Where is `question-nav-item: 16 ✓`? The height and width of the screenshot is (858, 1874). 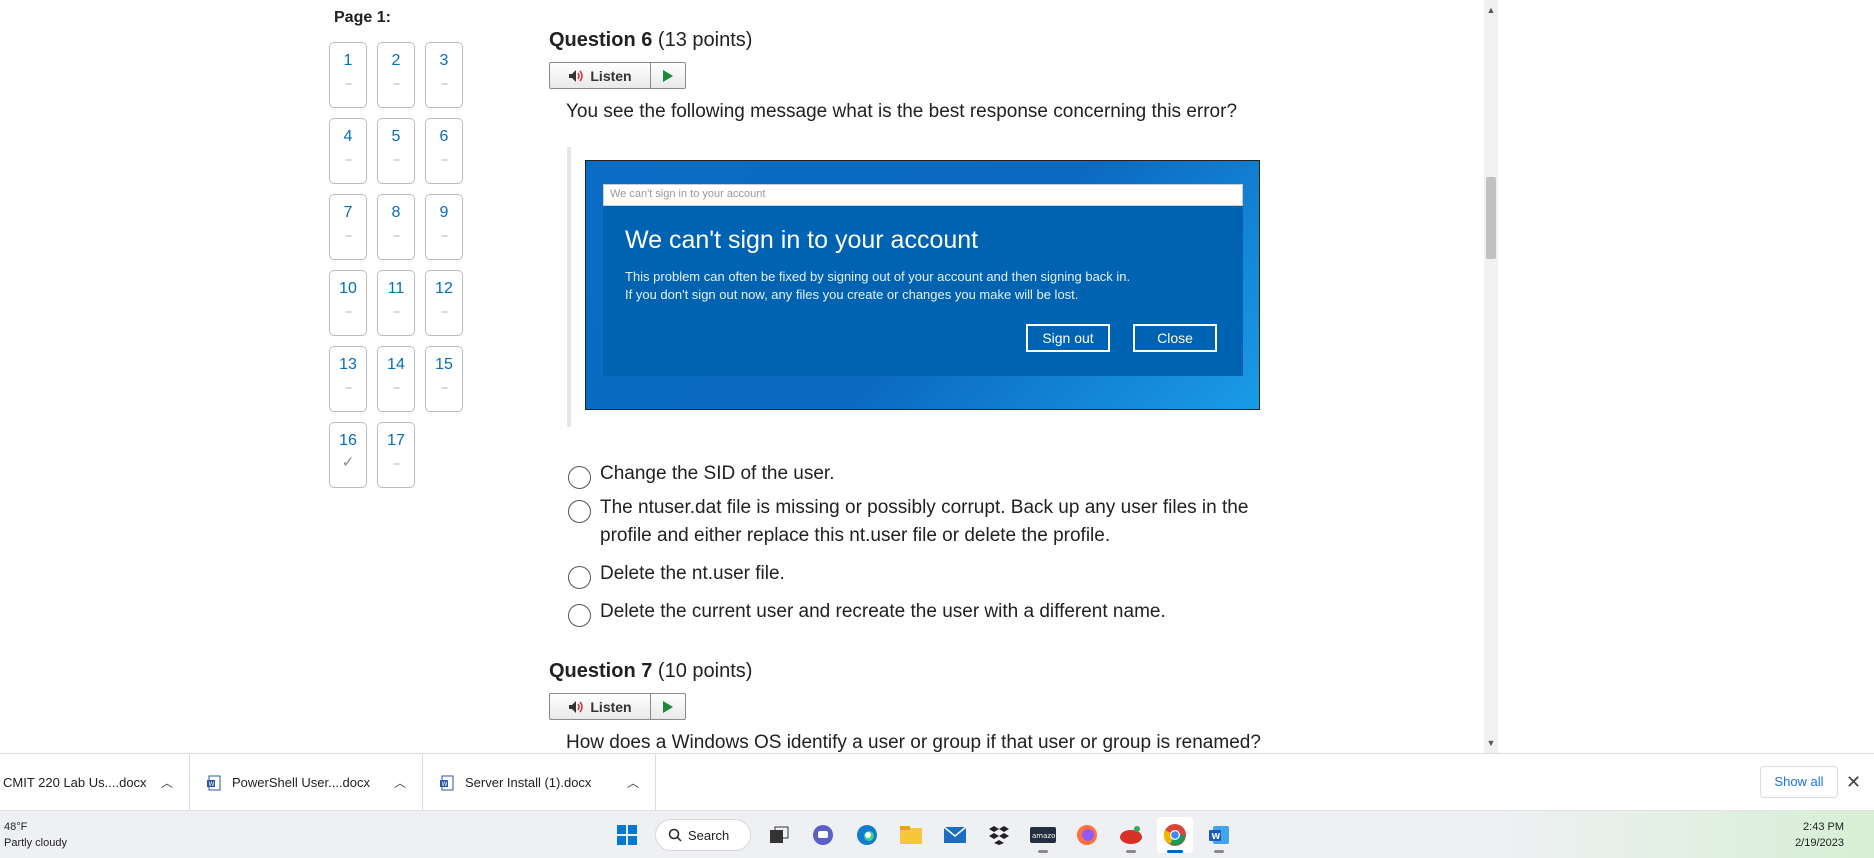 question-nav-item: 16 ✓ is located at coordinates (348, 455).